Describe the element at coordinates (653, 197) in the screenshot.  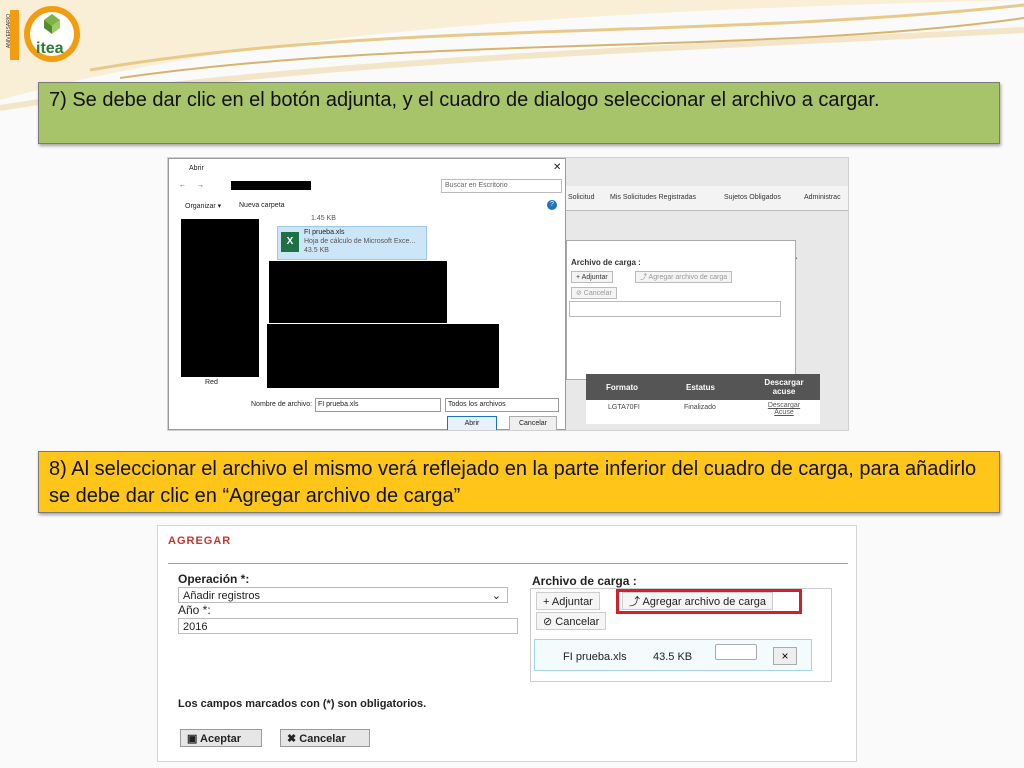
I see `tab-mis-solicitudes: Mis Solicitudes Registradas` at that location.